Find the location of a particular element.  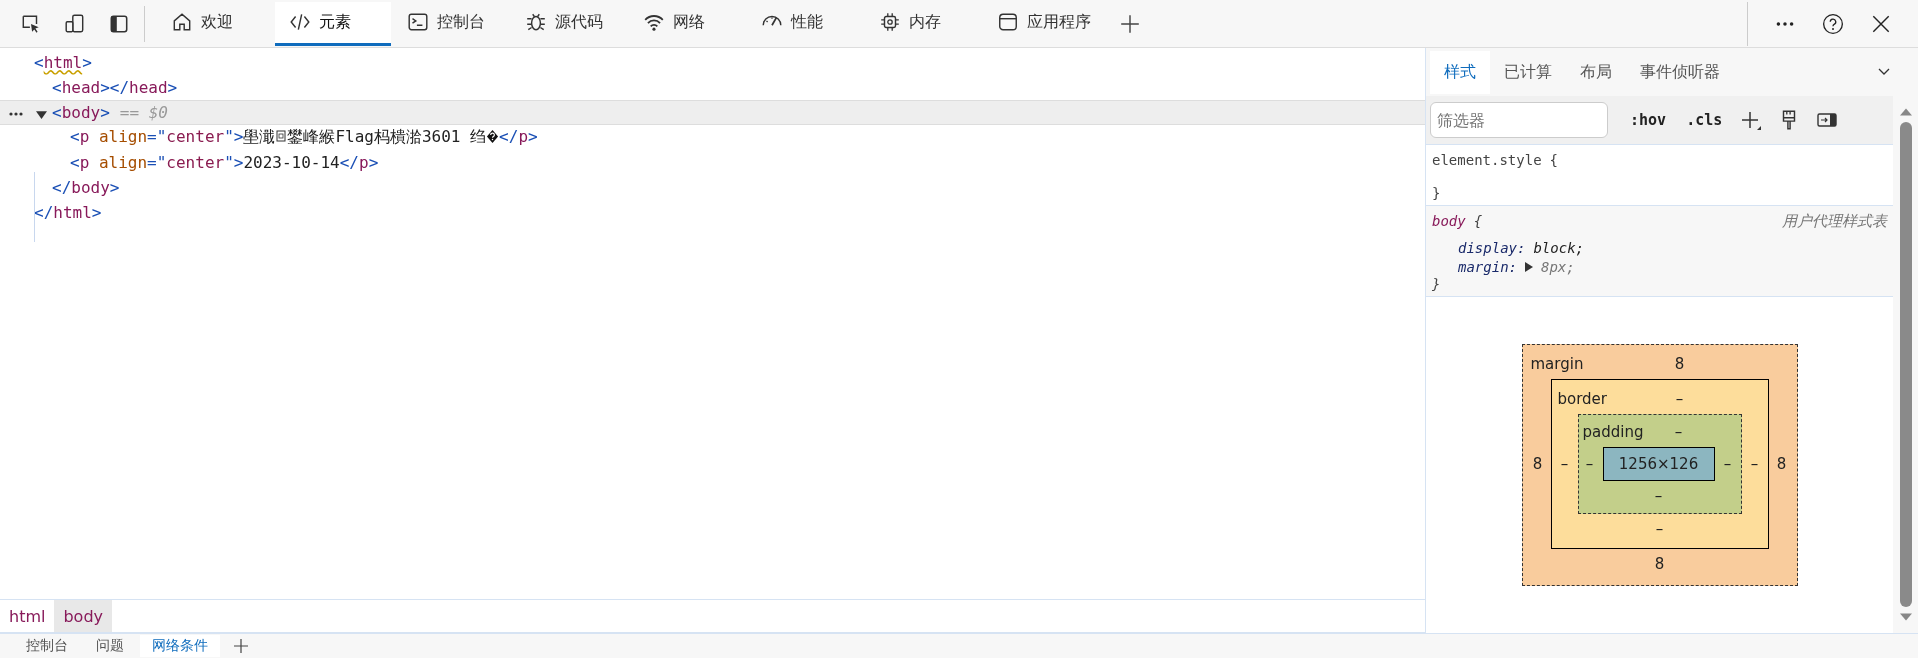

replacement-character-icon is located at coordinates (493, 136).